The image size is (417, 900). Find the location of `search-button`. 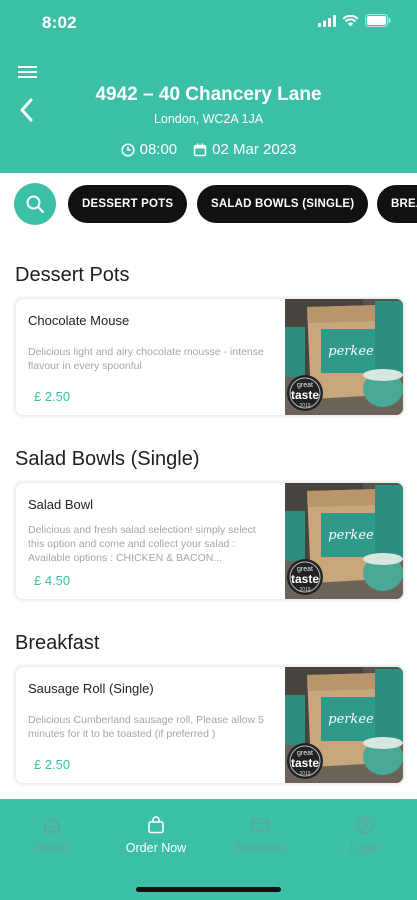

search-button is located at coordinates (35, 204).